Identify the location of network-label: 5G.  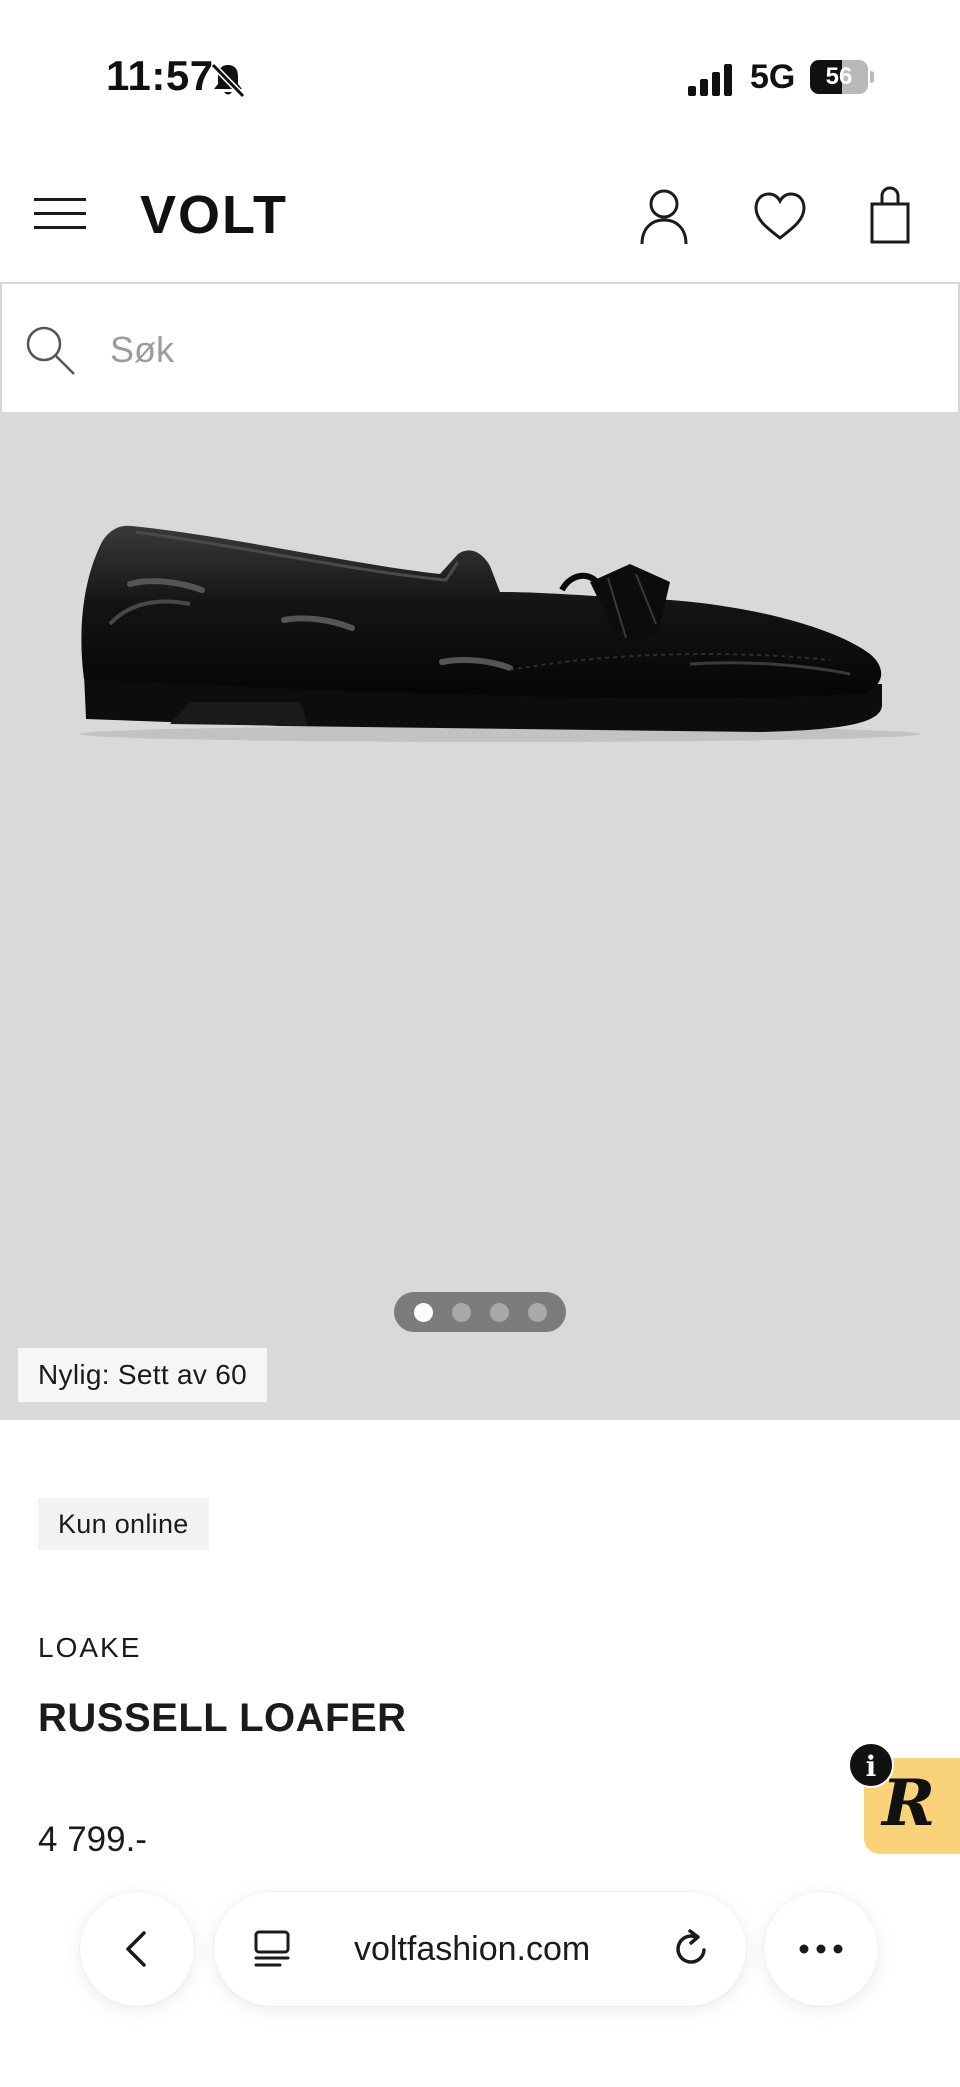
(773, 77).